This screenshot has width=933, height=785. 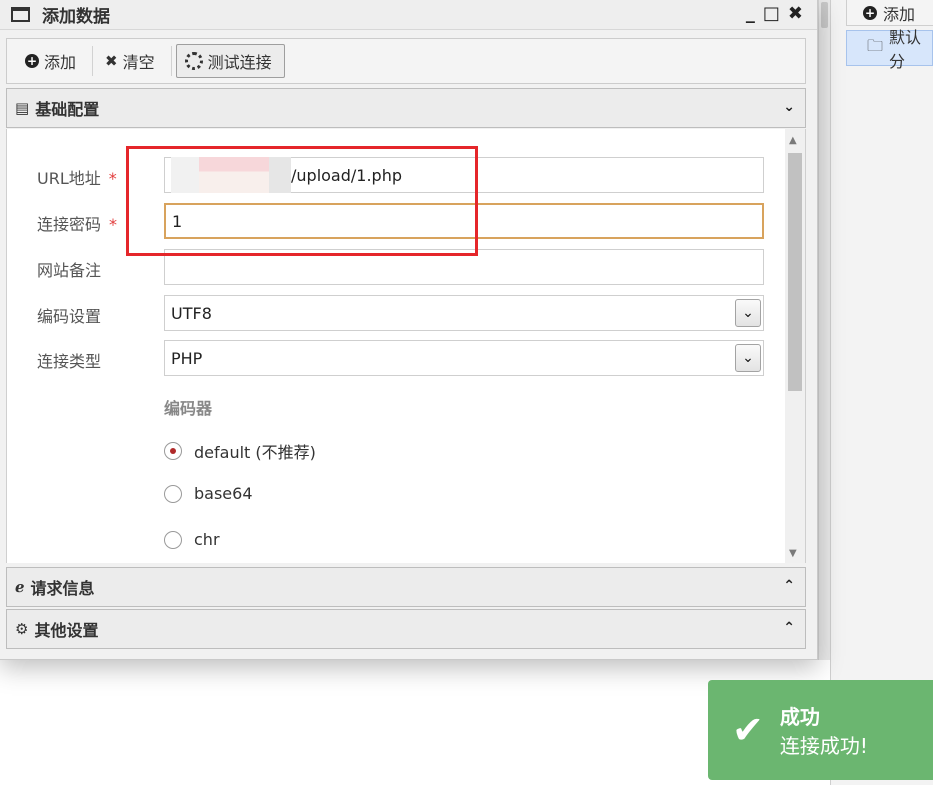 I want to click on type-row: 连接类型 PHP ⌄, so click(x=397, y=358).